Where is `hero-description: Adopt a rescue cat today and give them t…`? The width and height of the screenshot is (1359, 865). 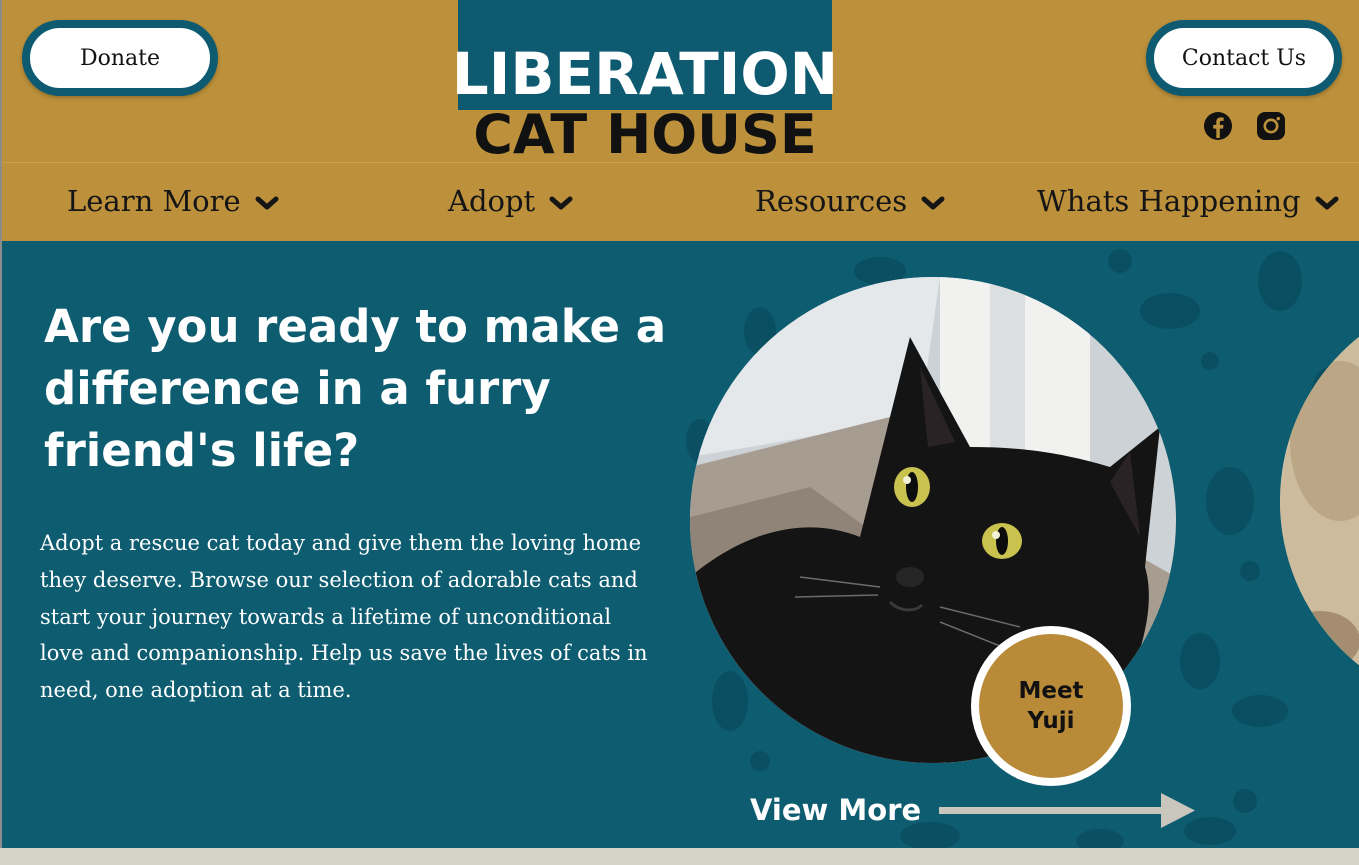 hero-description: Adopt a rescue cat today and give them t… is located at coordinates (344, 617).